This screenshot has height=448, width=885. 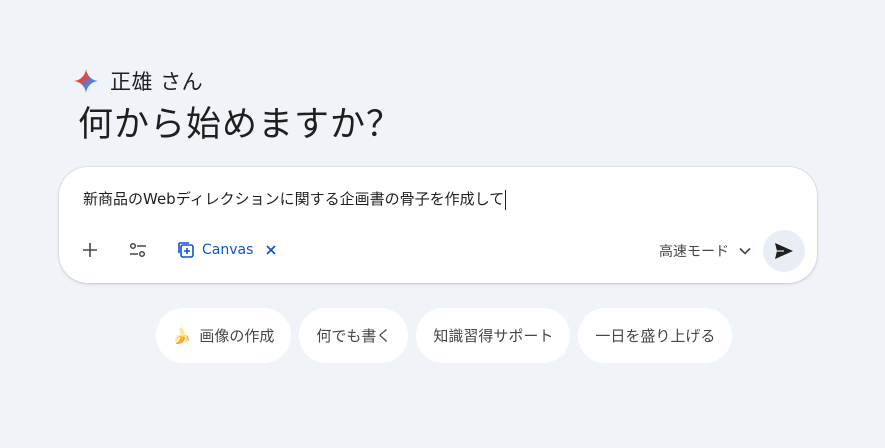 I want to click on suggestion-chip-write-anything: 何でも書く, so click(x=354, y=335).